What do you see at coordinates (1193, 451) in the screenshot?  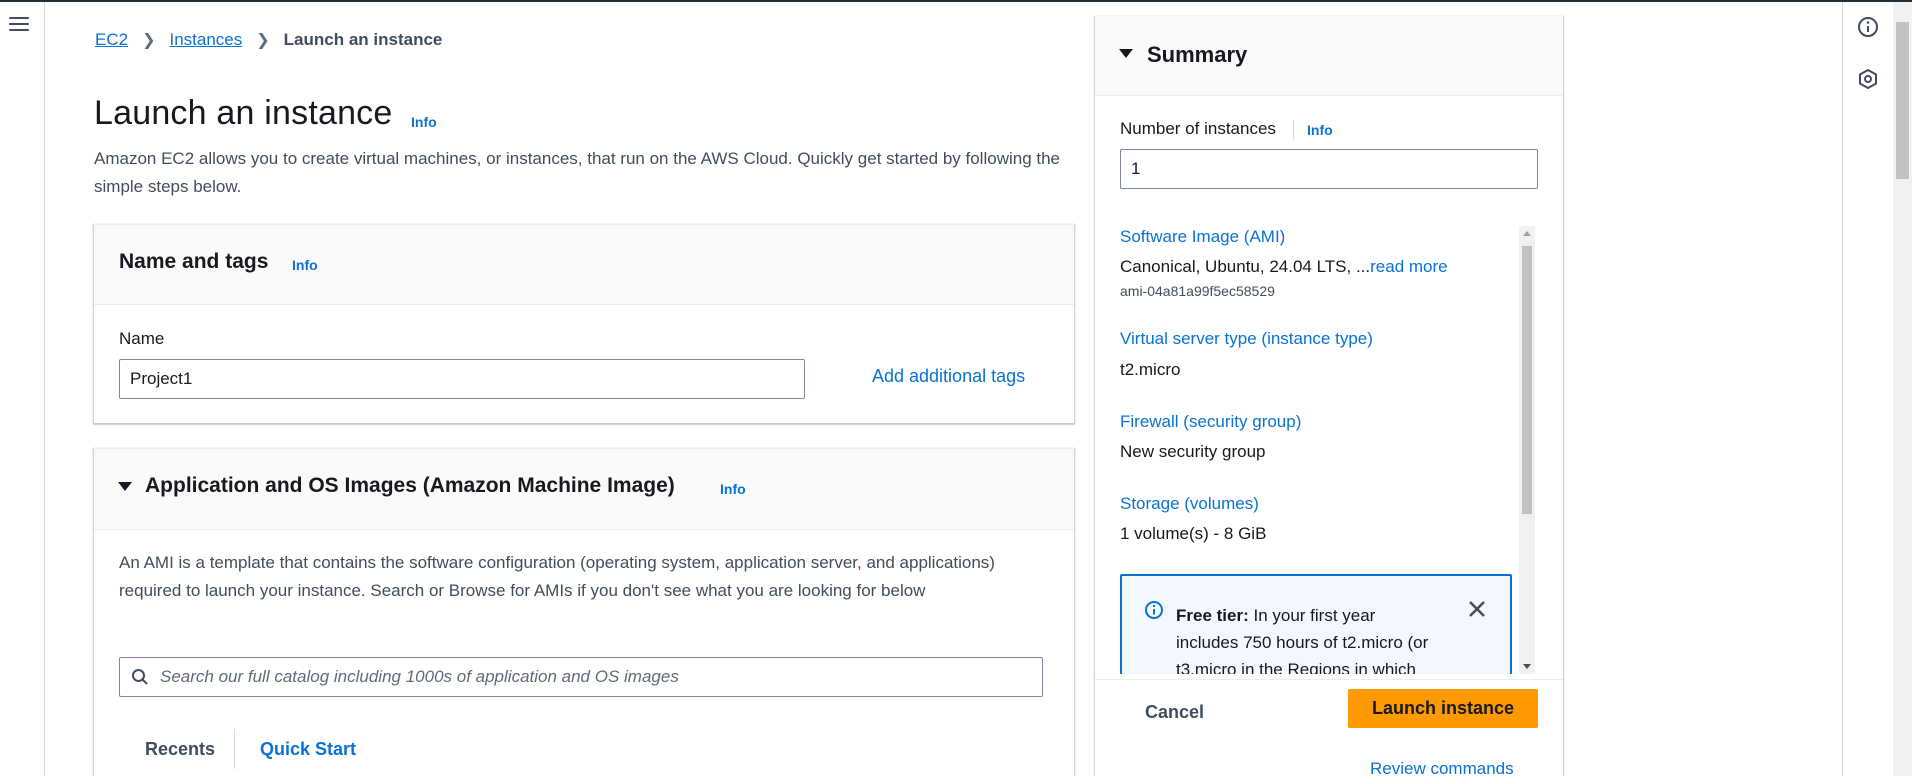 I see `firewall-value: New security group` at bounding box center [1193, 451].